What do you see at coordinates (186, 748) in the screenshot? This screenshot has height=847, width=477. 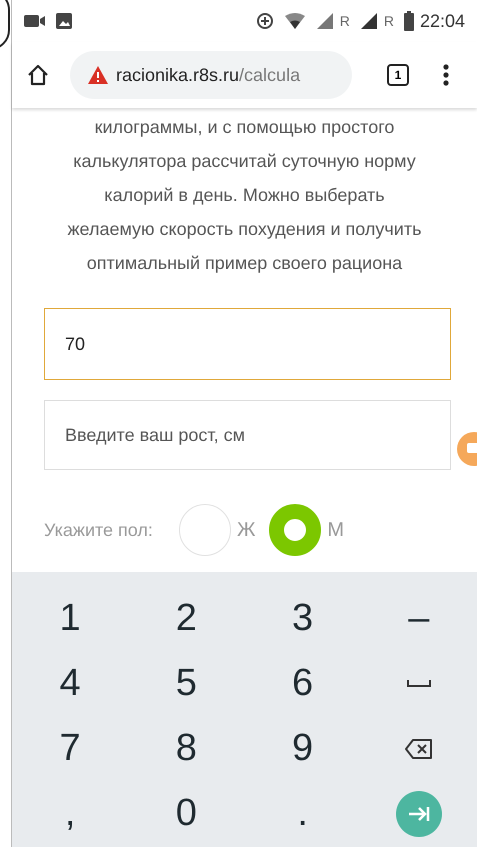 I see `keyboard-key: 8` at bounding box center [186, 748].